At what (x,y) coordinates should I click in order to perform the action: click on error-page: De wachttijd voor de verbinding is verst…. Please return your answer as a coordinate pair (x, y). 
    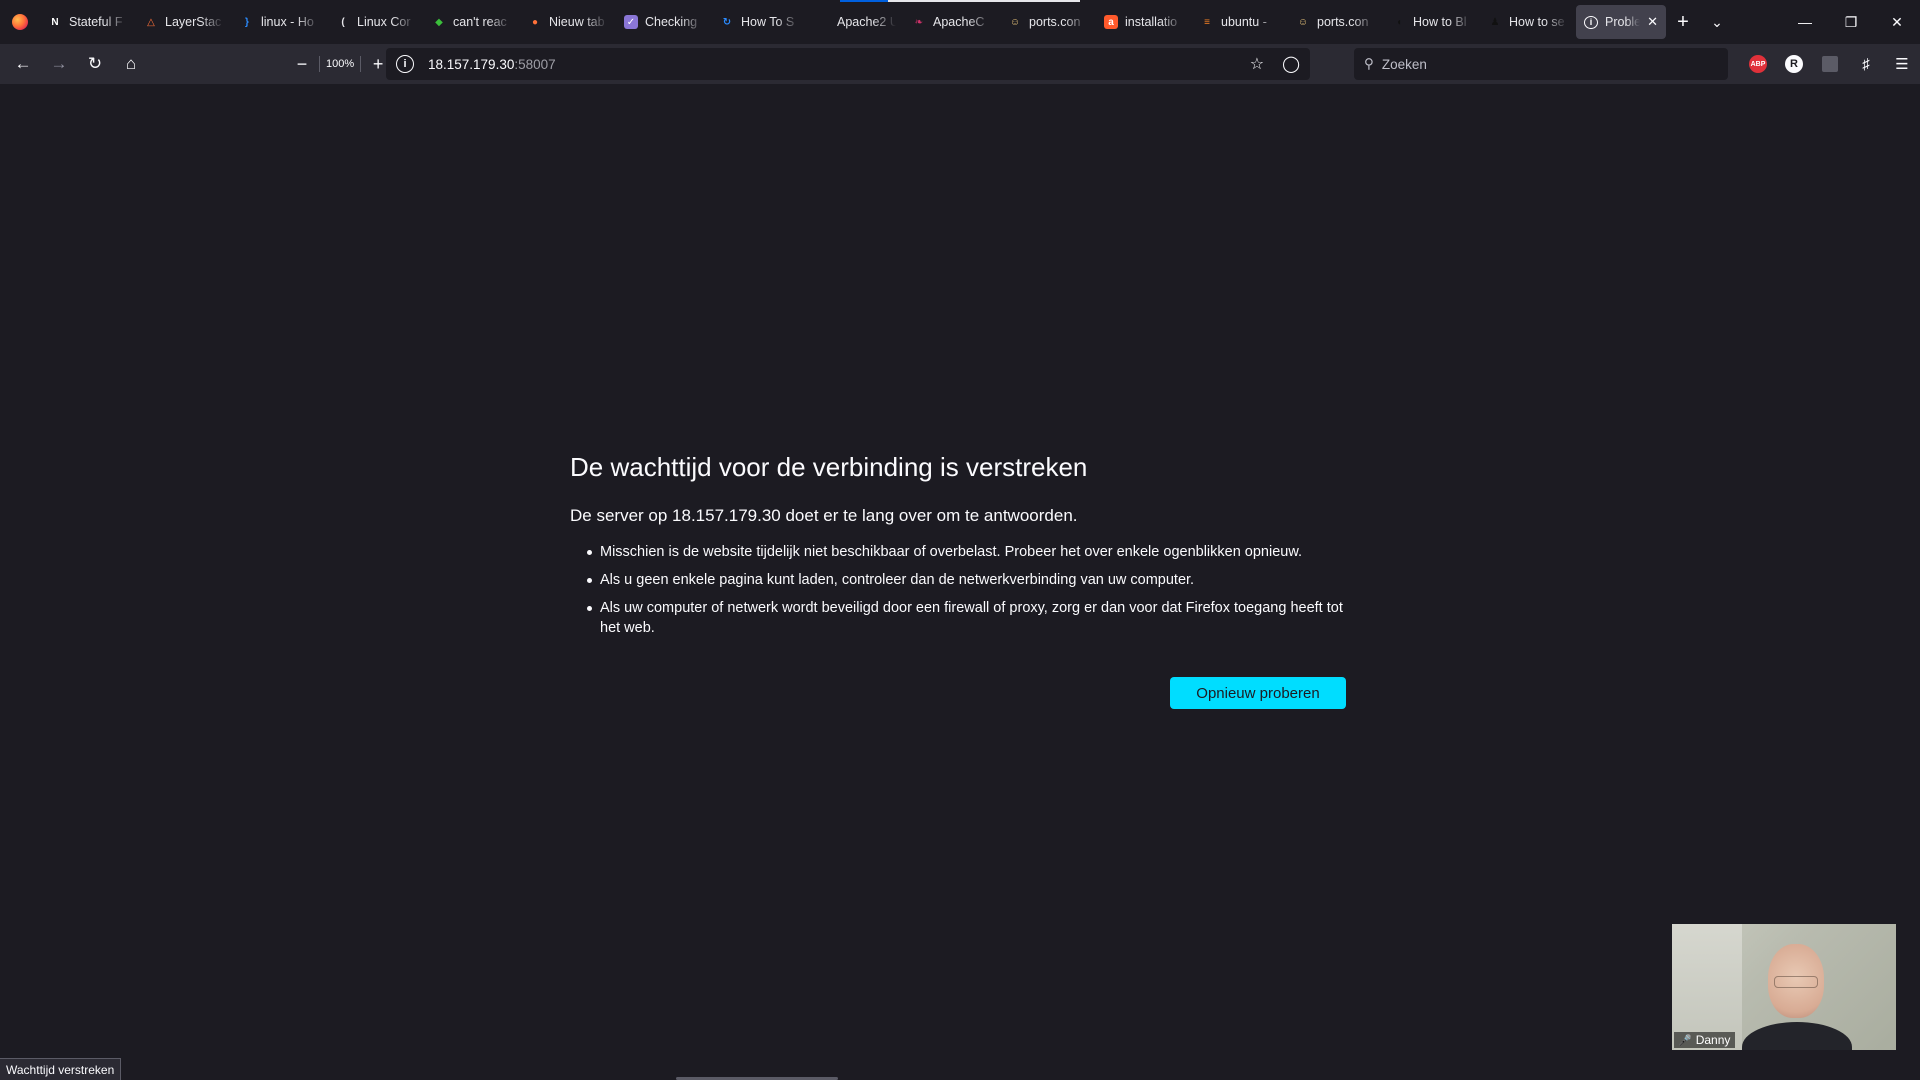
    Looking at the image, I should click on (958, 547).